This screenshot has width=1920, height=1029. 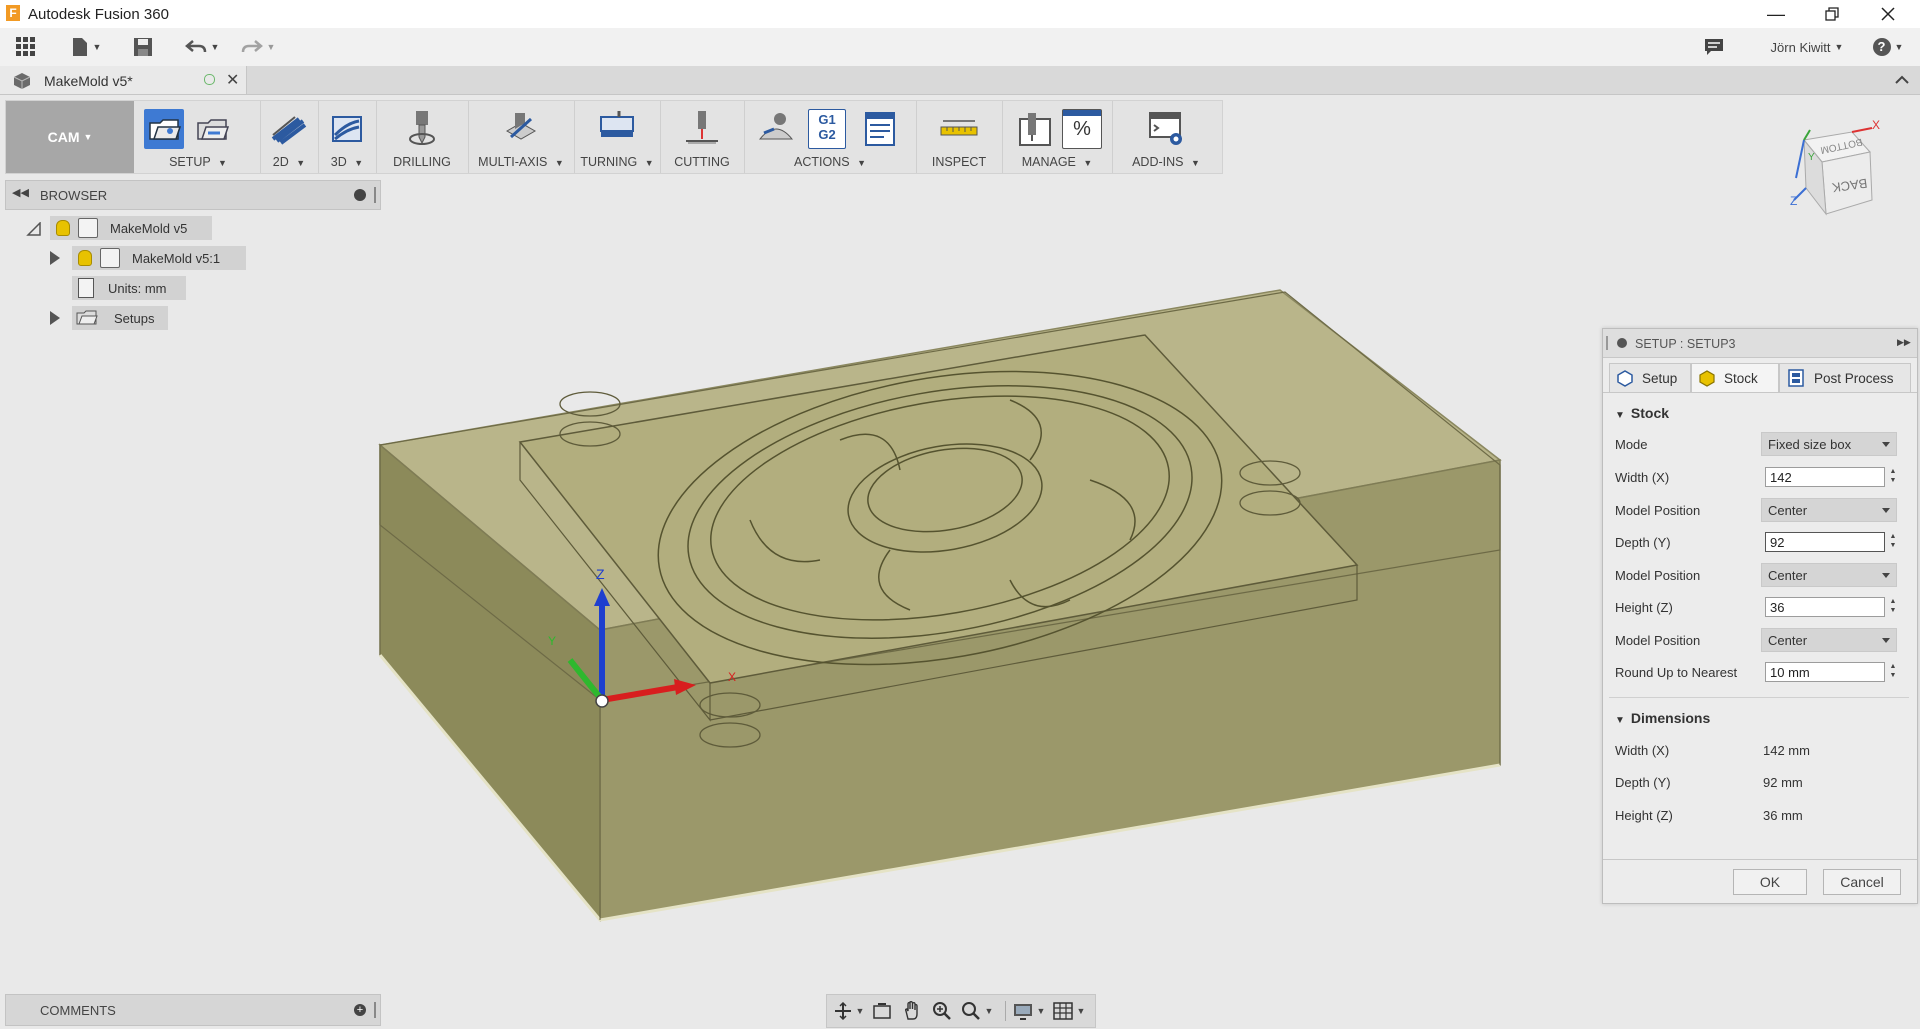 I want to click on stock-tab-icon, so click(x=1707, y=378).